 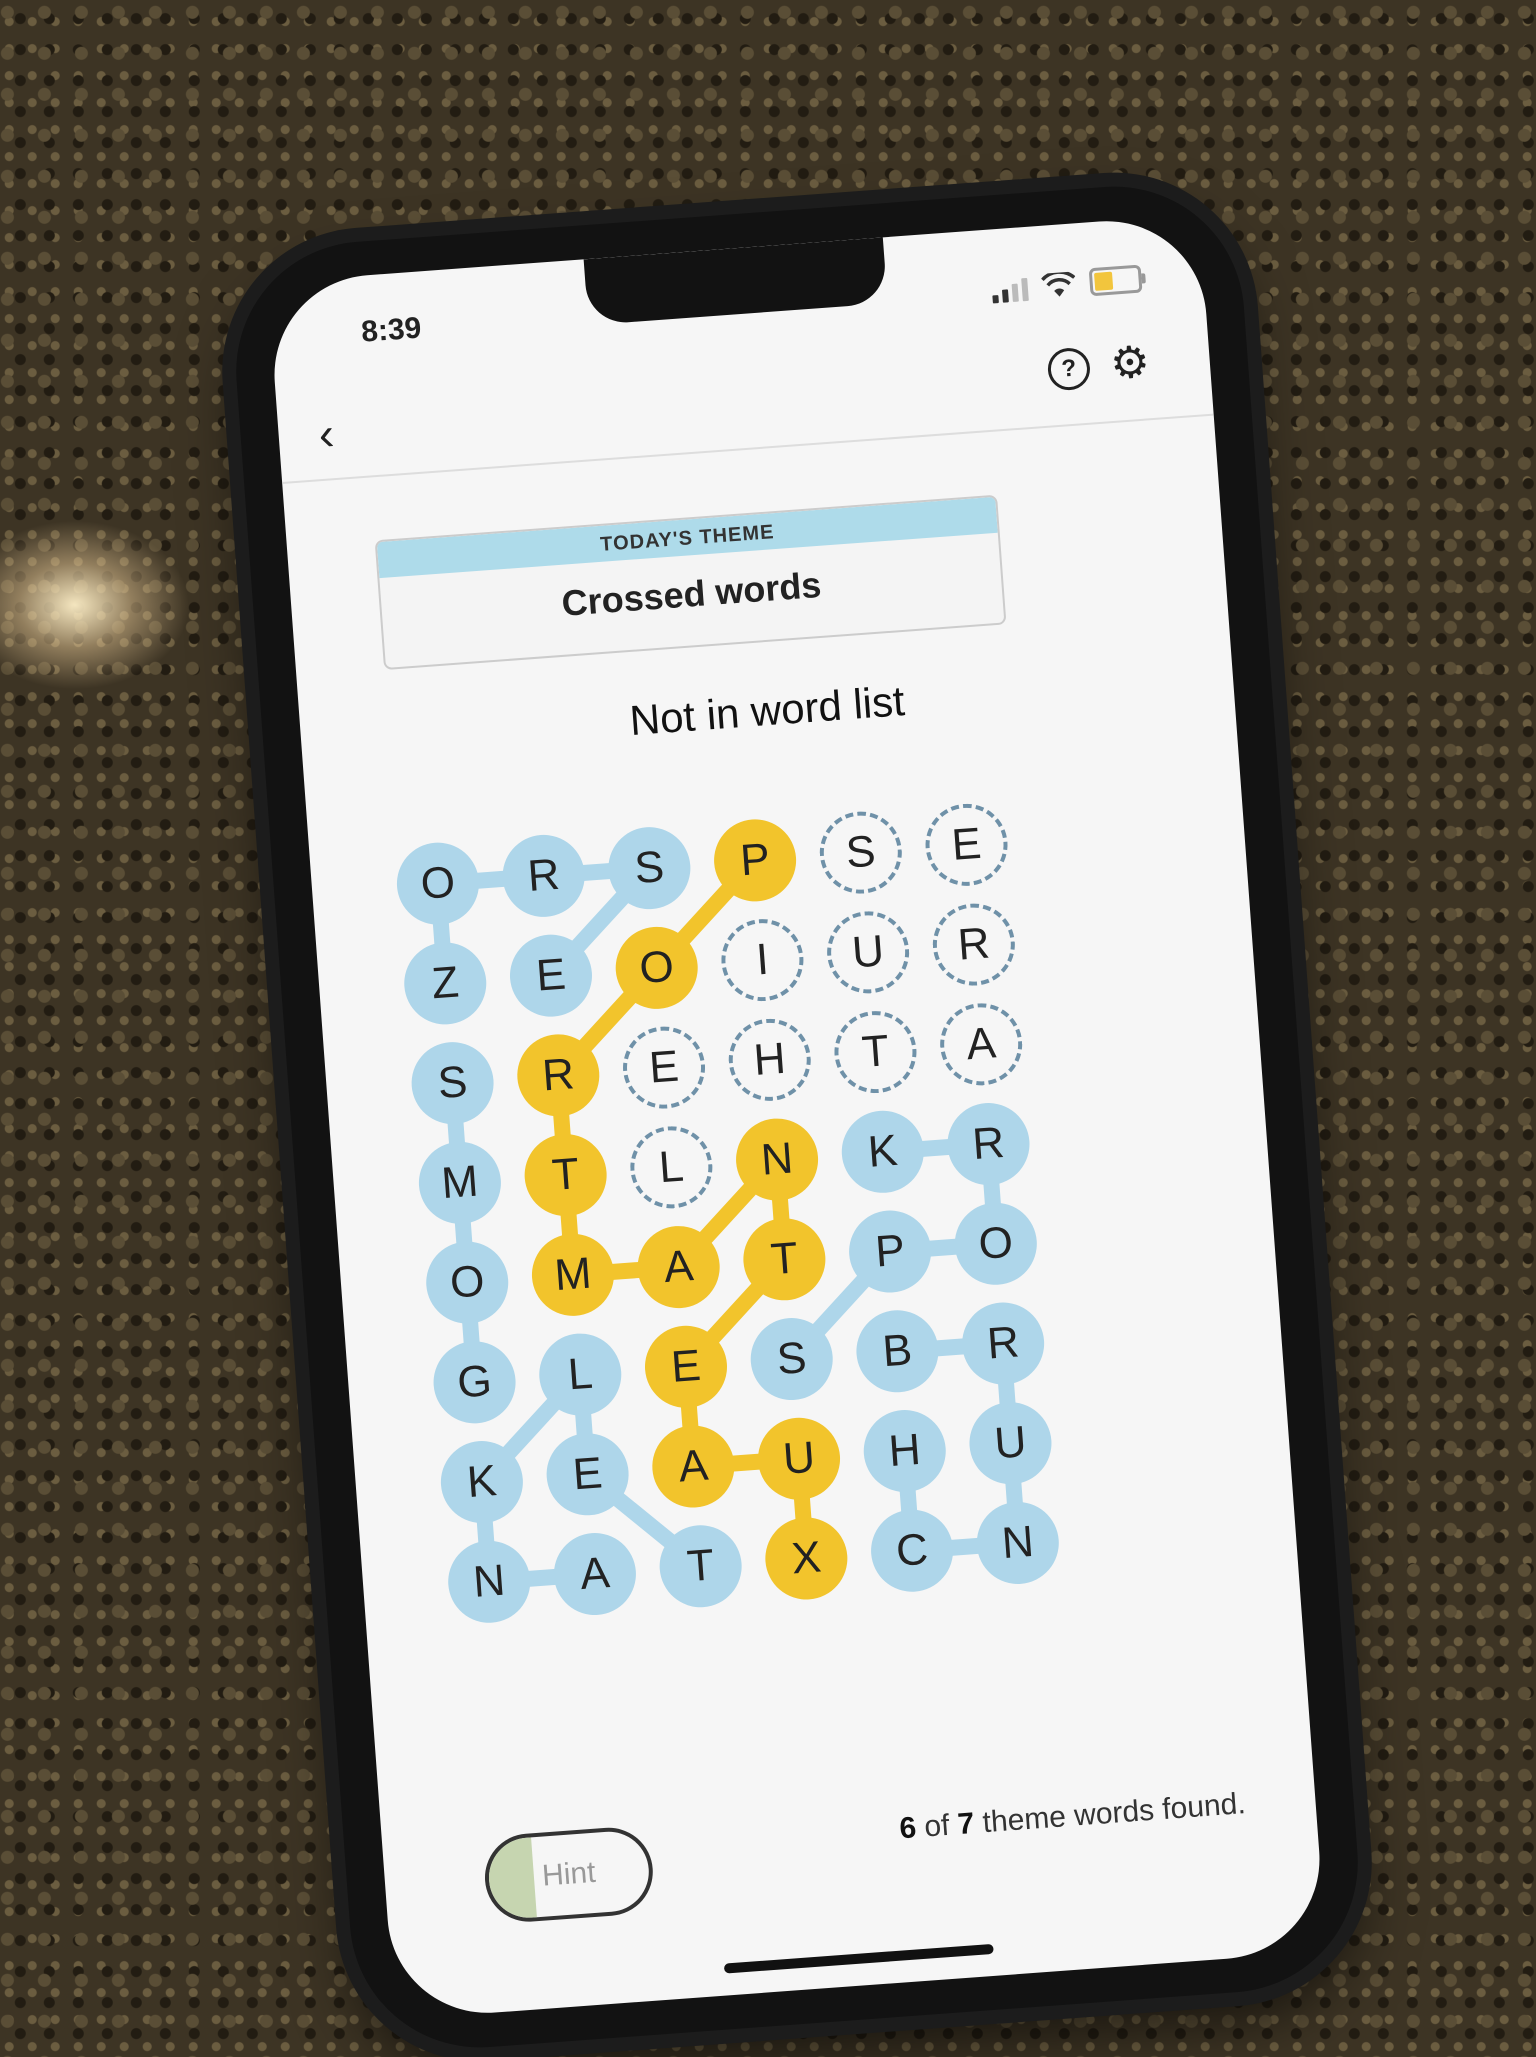 I want to click on notch, so click(x=735, y=281).